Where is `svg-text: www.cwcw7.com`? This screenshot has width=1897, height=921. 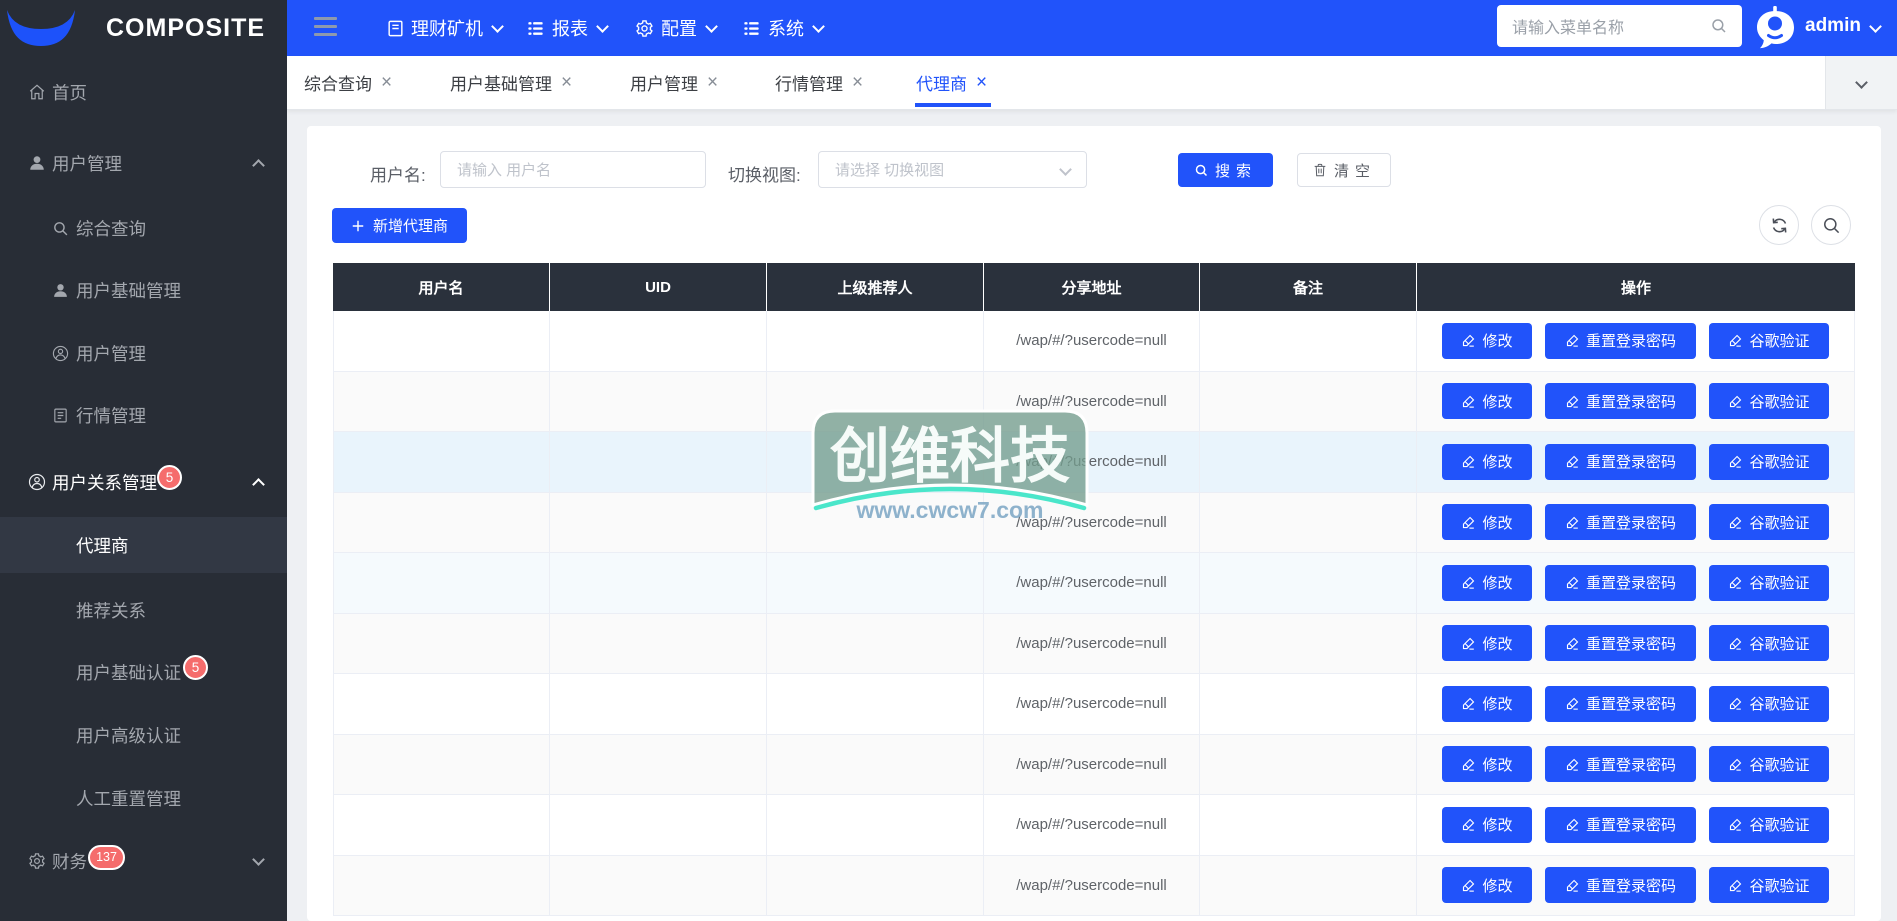
svg-text: www.cwcw7.com is located at coordinates (949, 510).